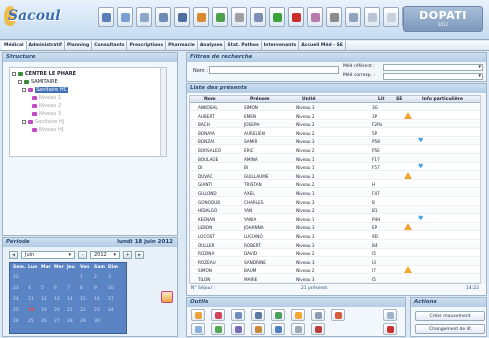  What do you see at coordinates (46, 114) in the screenshot?
I see `tree-node: Niveau 3` at bounding box center [46, 114].